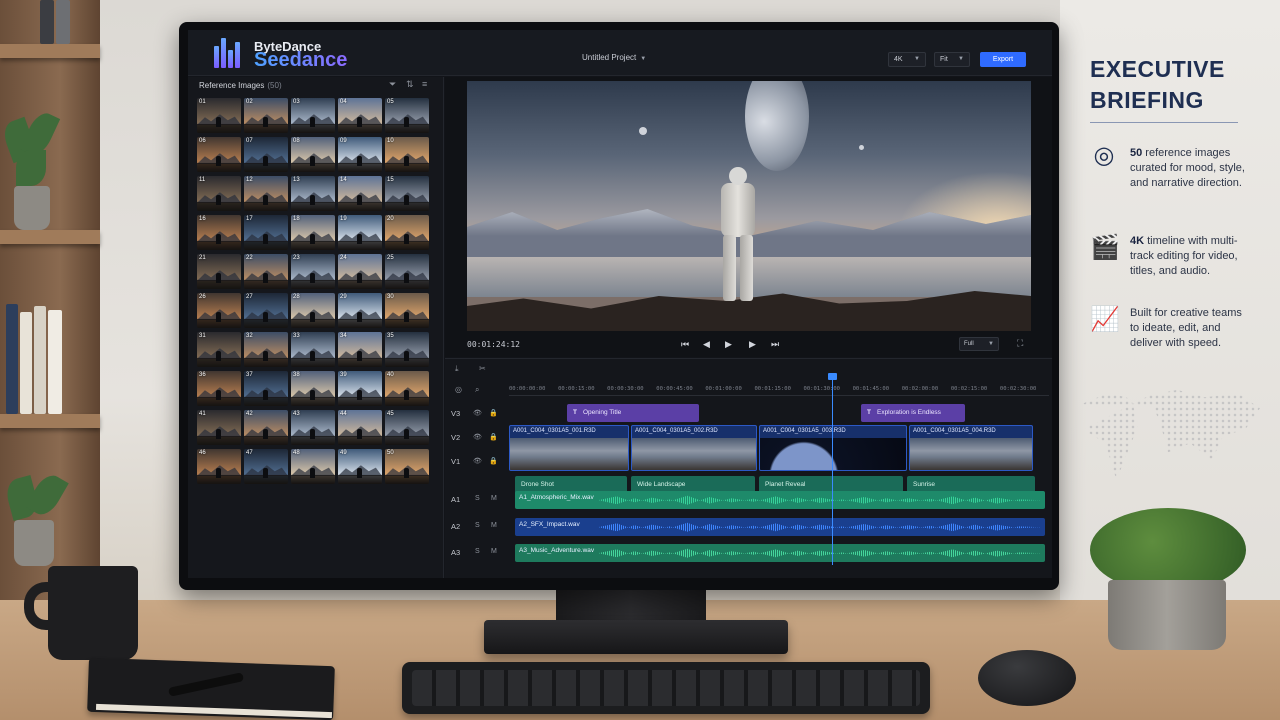 This screenshot has width=1280, height=720. What do you see at coordinates (494, 498) in the screenshot?
I see `mute-button-a1: M` at bounding box center [494, 498].